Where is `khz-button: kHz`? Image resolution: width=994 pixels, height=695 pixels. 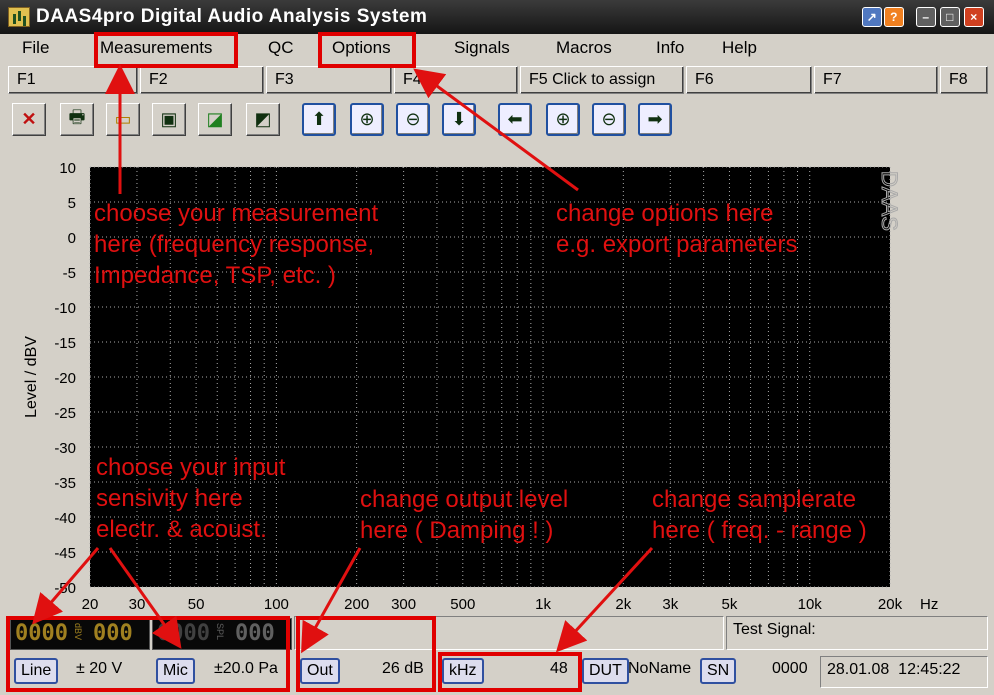 khz-button: kHz is located at coordinates (463, 671).